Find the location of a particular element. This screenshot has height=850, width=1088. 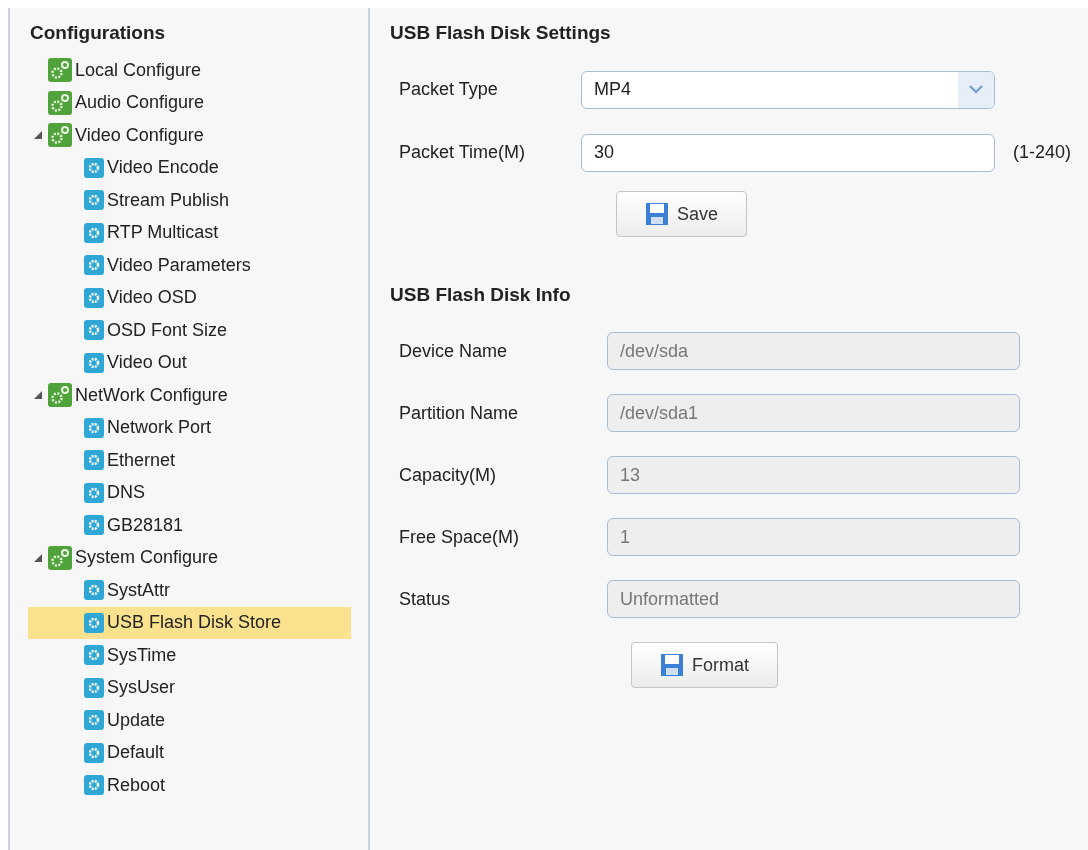

tree-item: SystAttr is located at coordinates (189, 590).